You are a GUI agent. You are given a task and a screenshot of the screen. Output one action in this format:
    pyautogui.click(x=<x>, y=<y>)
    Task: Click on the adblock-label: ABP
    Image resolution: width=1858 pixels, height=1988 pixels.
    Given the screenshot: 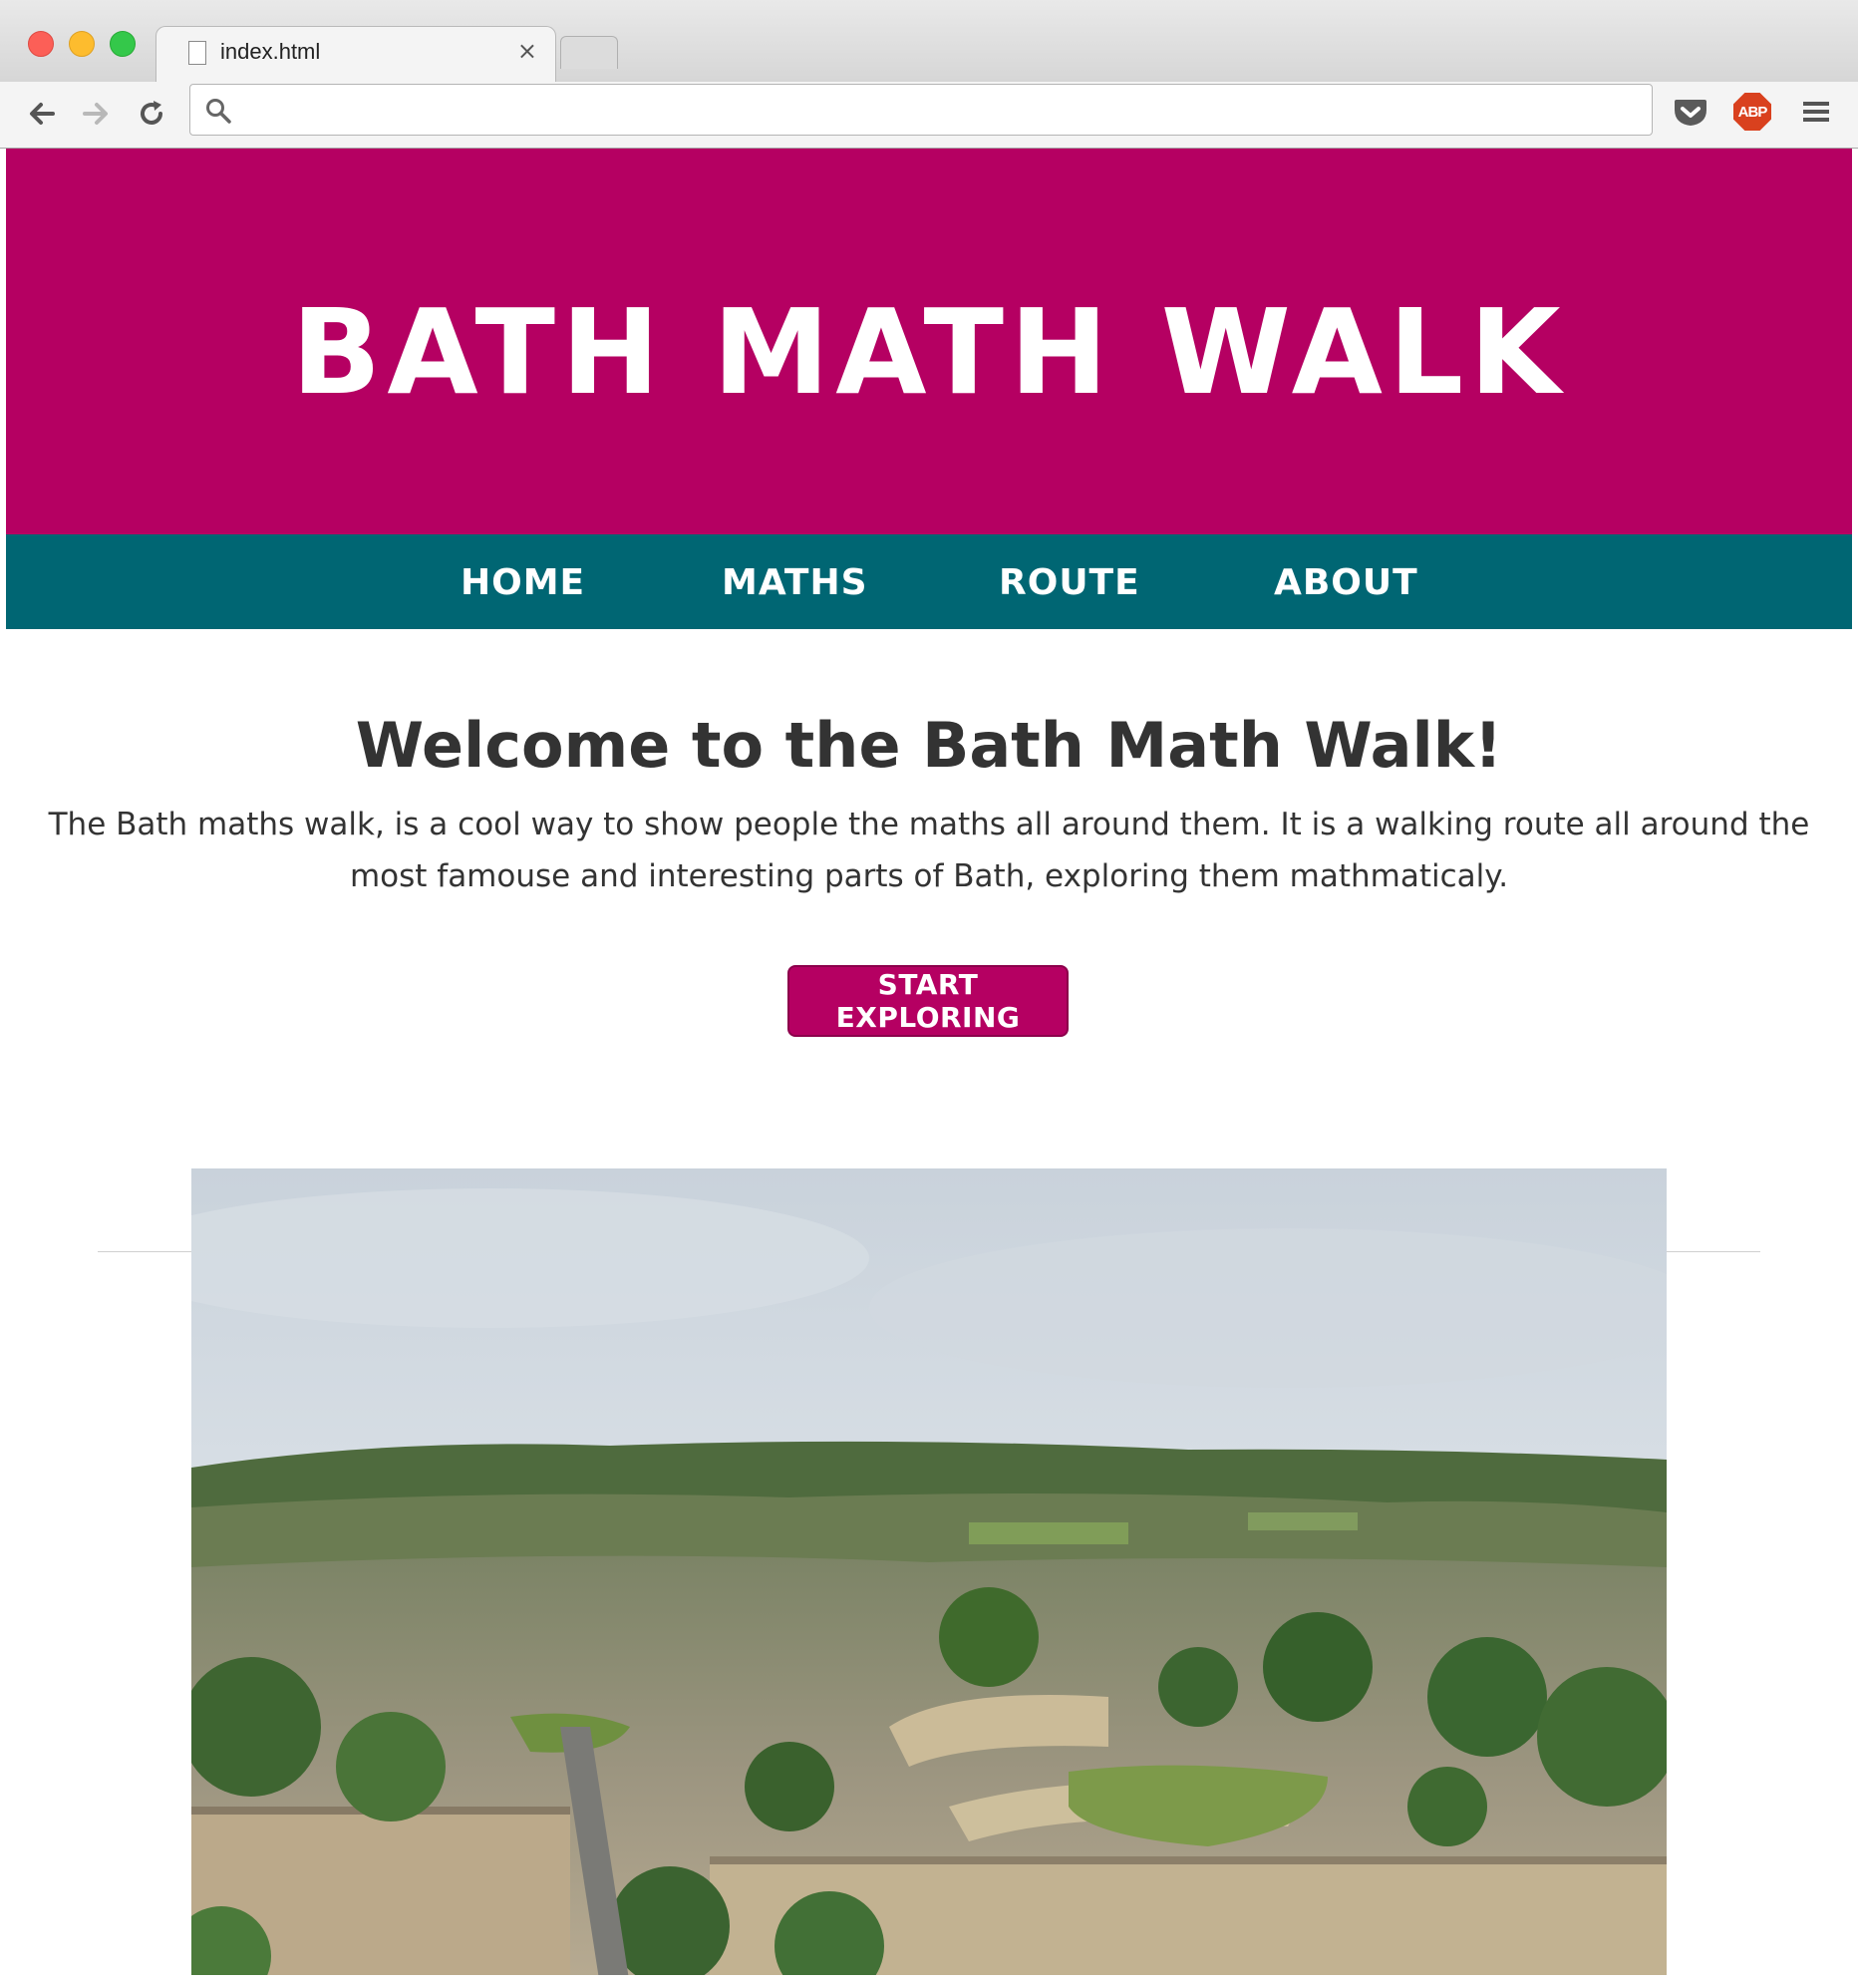 What is the action you would take?
    pyautogui.click(x=1752, y=112)
    